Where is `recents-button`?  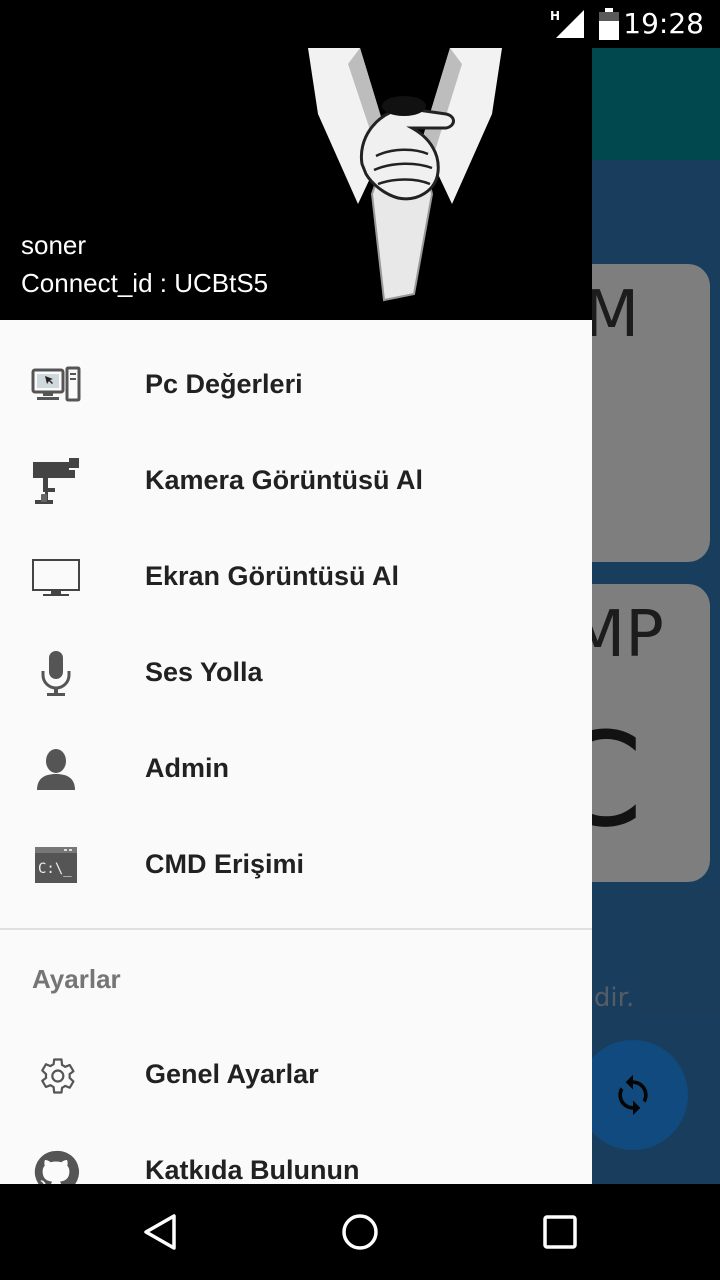
recents-button is located at coordinates (560, 1232).